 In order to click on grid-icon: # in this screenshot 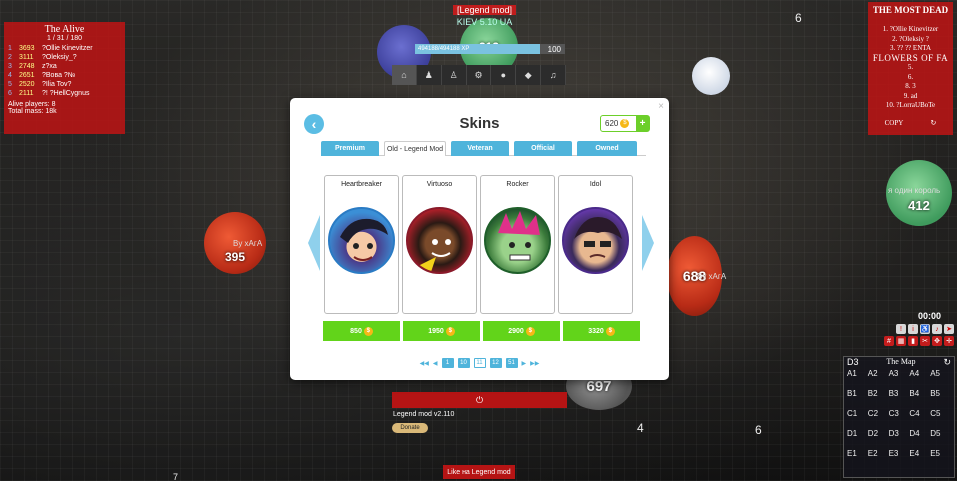, I will do `click(889, 341)`.